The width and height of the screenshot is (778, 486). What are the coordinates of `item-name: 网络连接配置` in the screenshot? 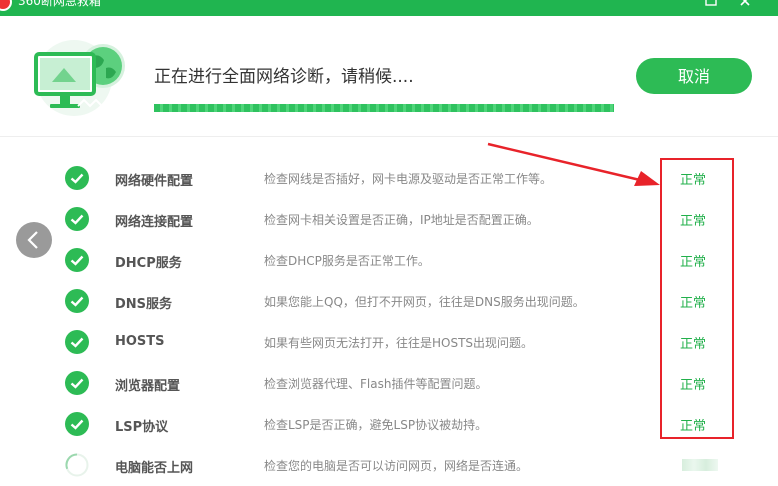 It's located at (154, 222).